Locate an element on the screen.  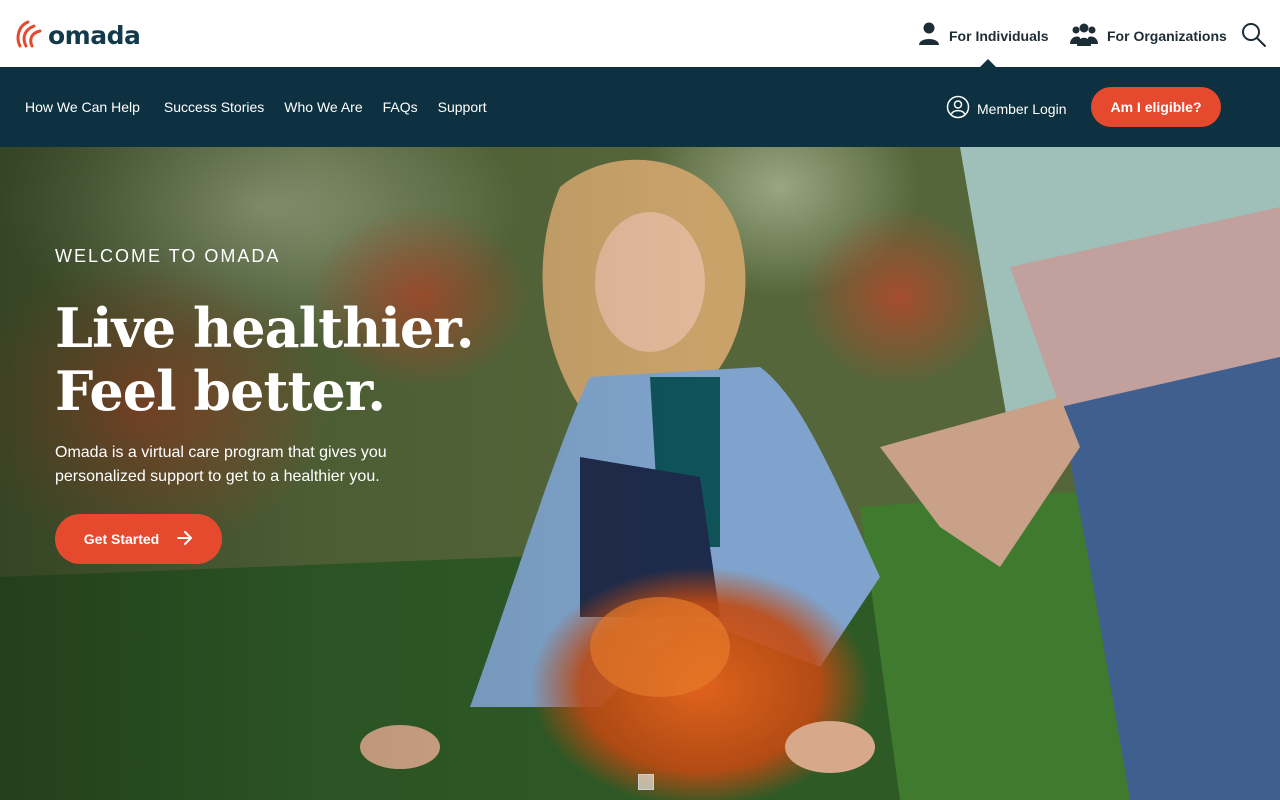
search-icon is located at coordinates (1254, 38).